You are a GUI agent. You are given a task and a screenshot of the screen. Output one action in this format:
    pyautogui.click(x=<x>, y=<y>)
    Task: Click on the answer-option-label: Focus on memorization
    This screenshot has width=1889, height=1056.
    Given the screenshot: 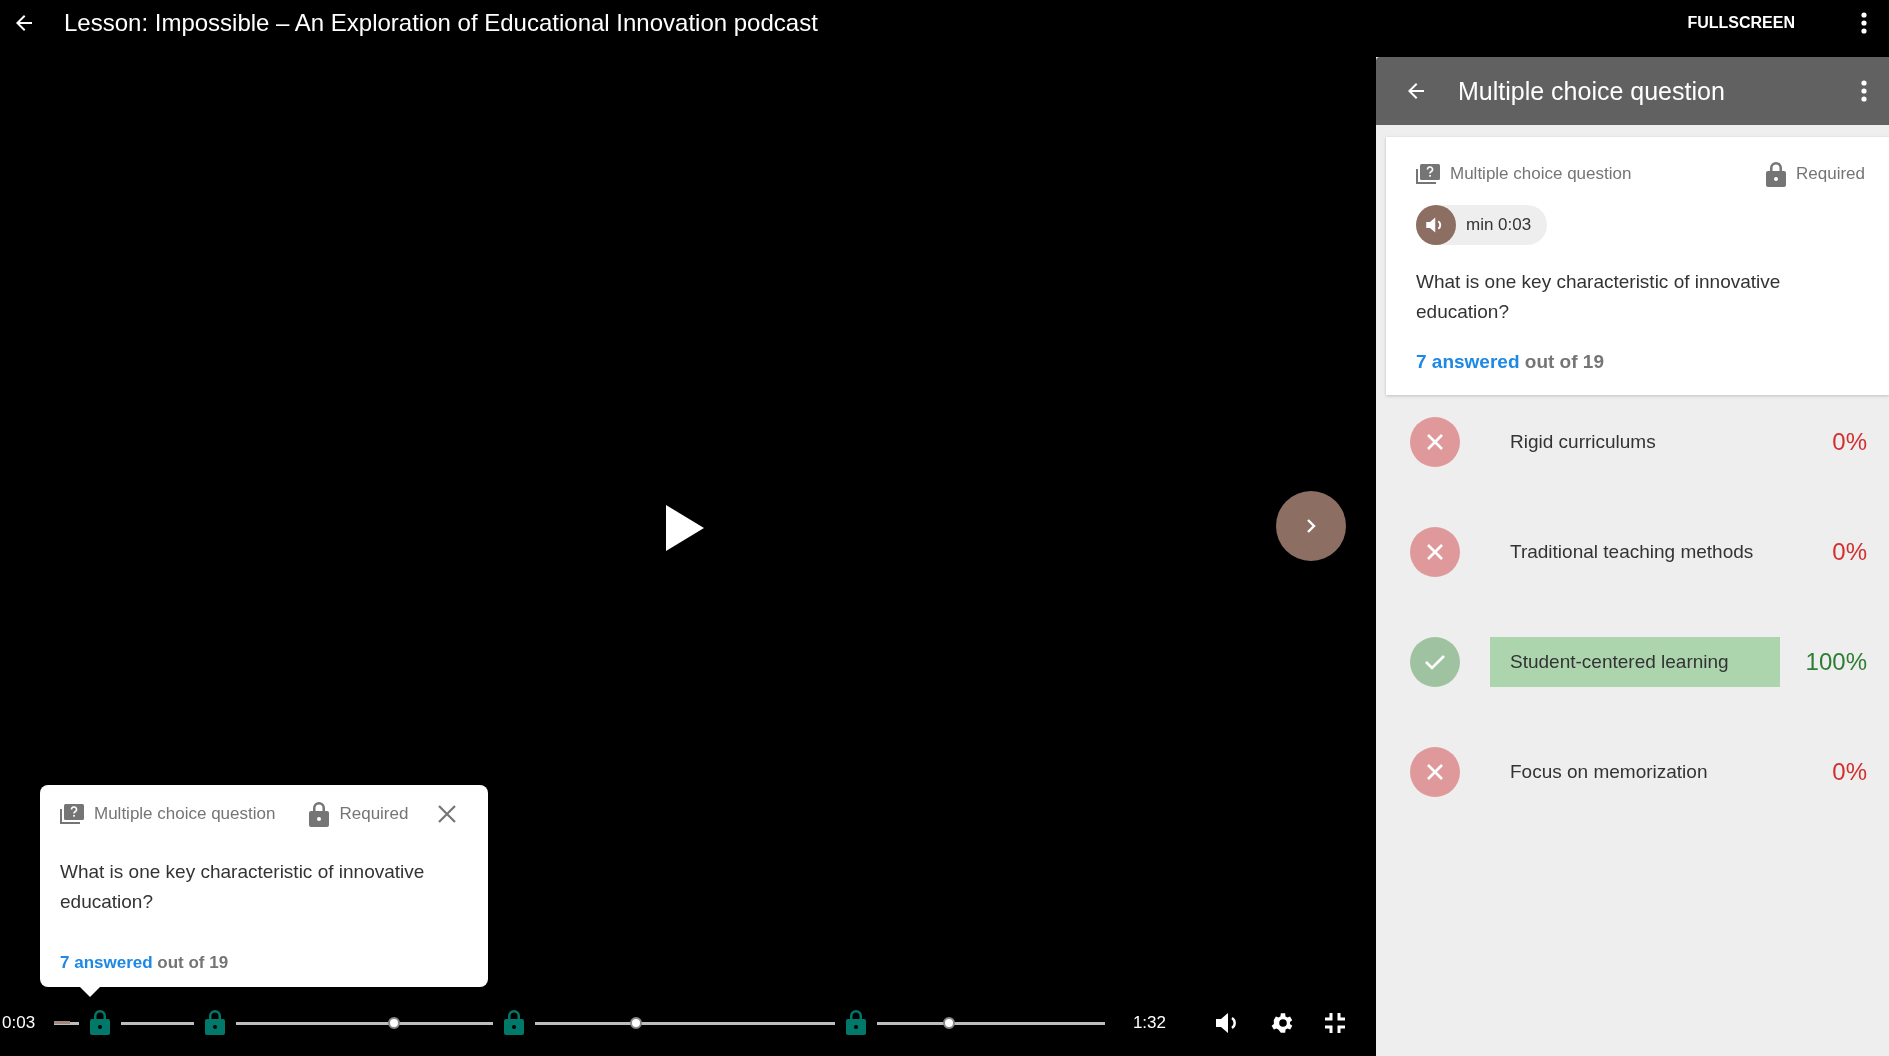 What is the action you would take?
    pyautogui.click(x=1609, y=772)
    